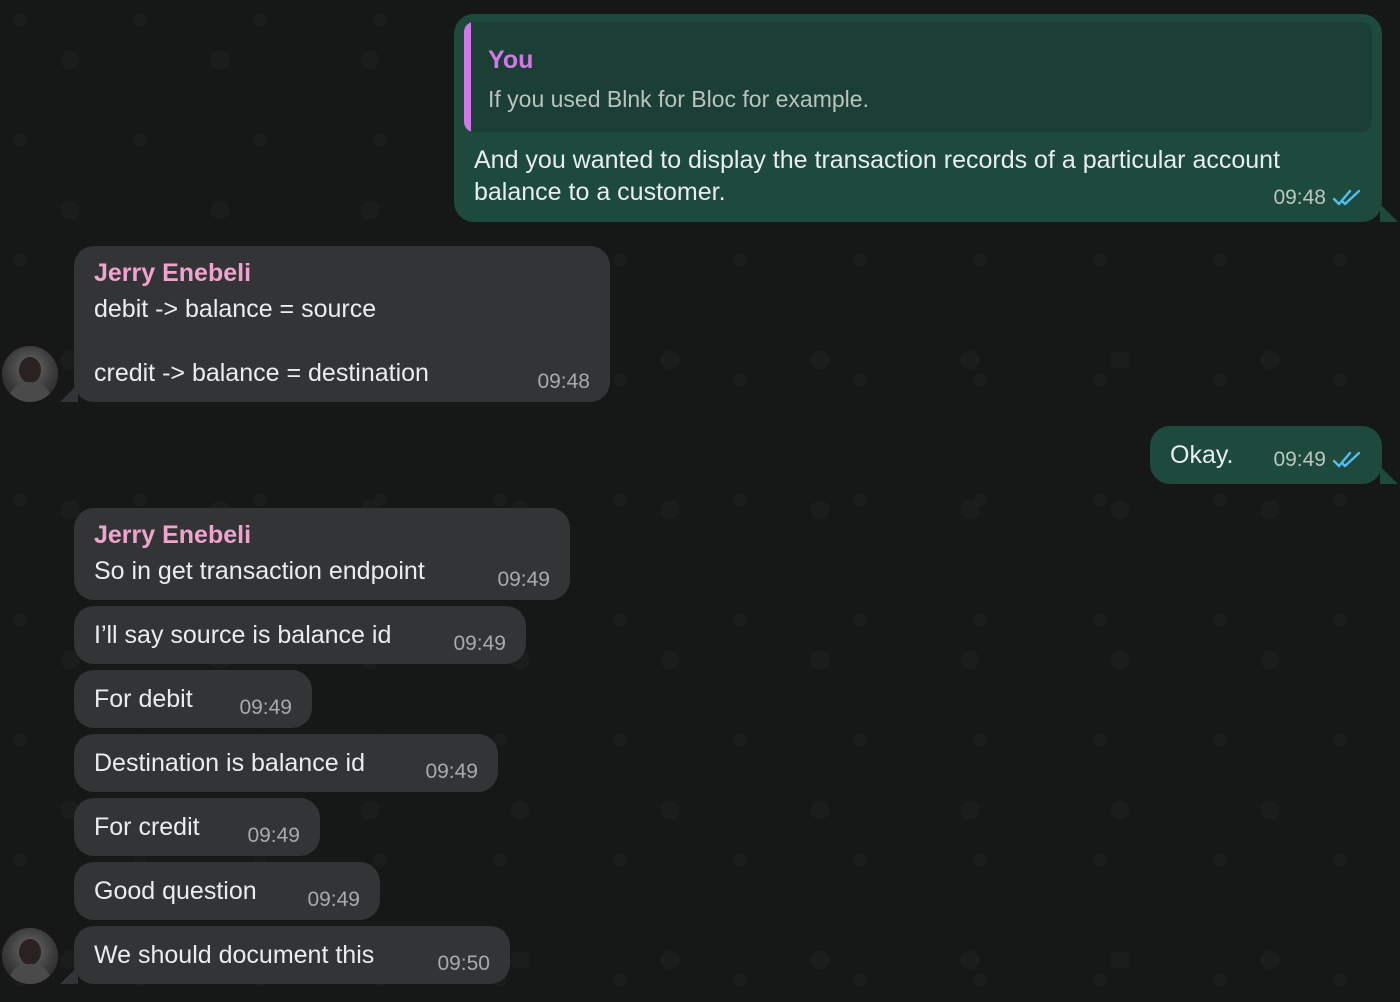 The image size is (1400, 1002). Describe the element at coordinates (243, 635) in the screenshot. I see `message-text: I’ll say source is balance id` at that location.